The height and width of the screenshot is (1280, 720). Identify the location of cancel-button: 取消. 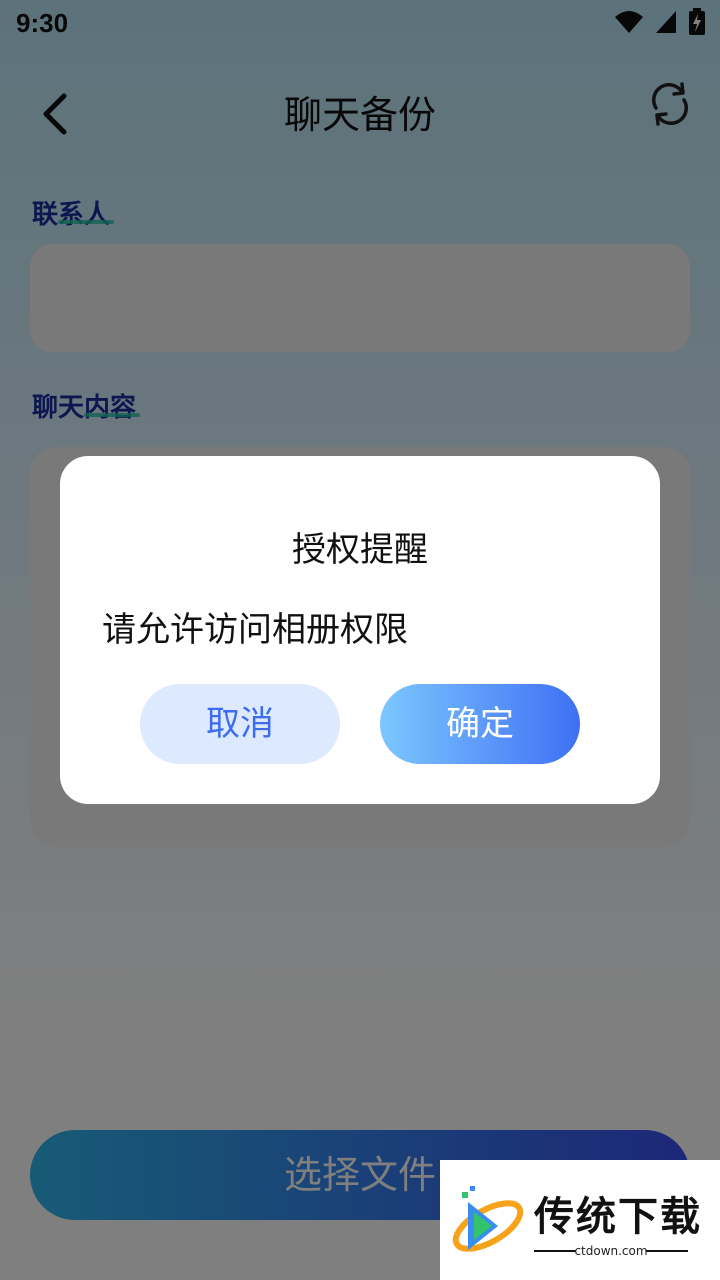
(240, 724).